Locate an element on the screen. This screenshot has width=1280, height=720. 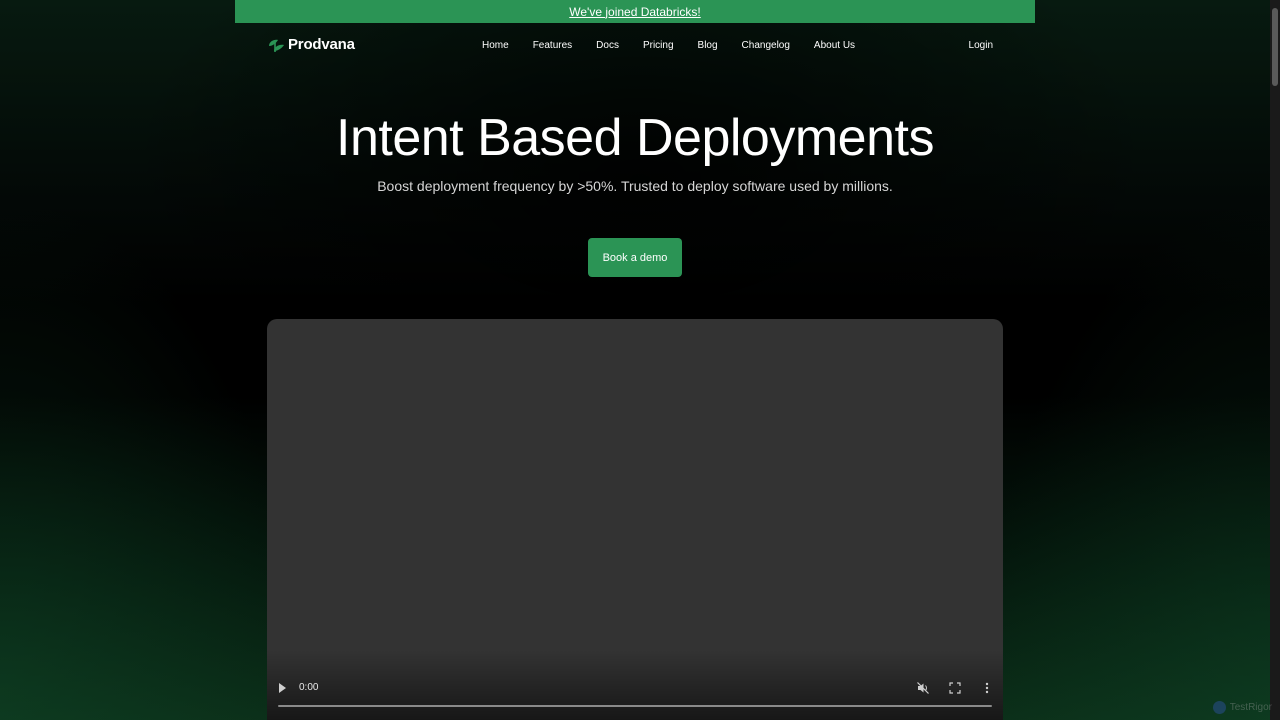
video-progress-bar is located at coordinates (635, 706).